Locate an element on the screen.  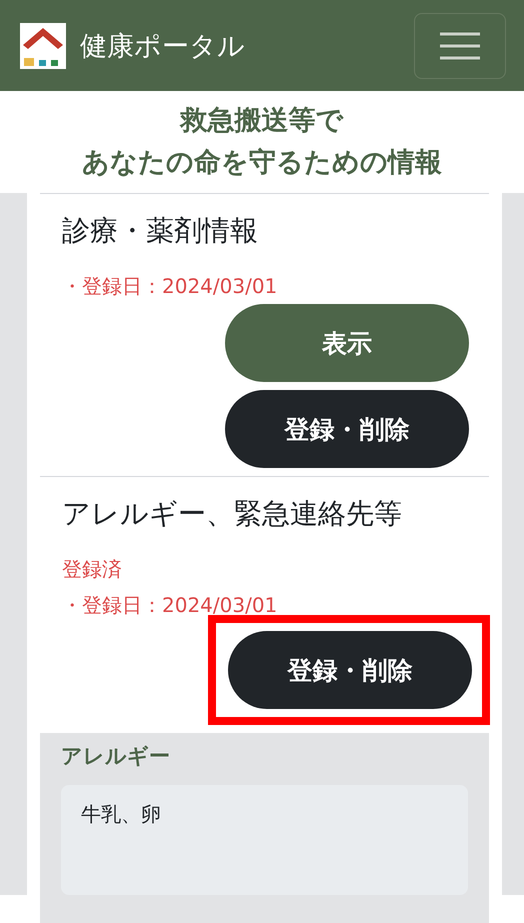
status-text: 登録済 is located at coordinates (92, 569).